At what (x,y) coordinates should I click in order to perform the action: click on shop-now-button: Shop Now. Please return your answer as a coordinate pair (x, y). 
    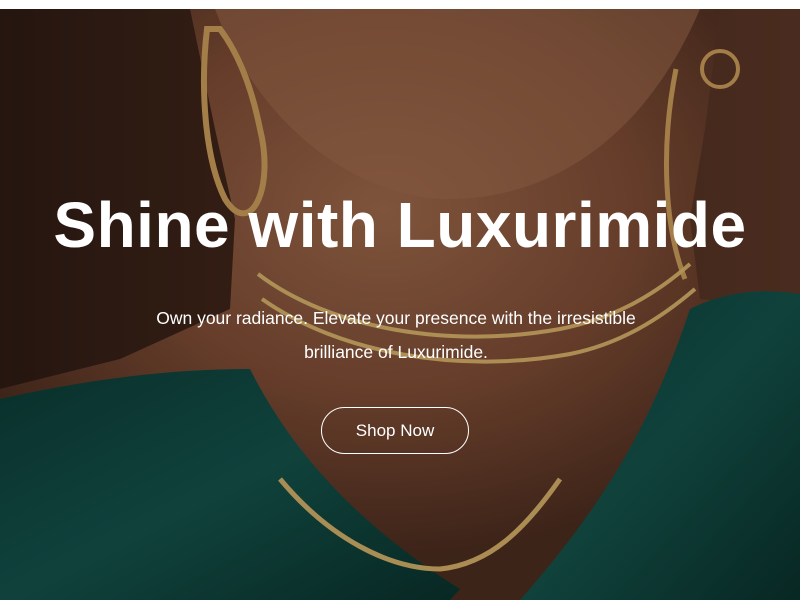
    Looking at the image, I should click on (395, 430).